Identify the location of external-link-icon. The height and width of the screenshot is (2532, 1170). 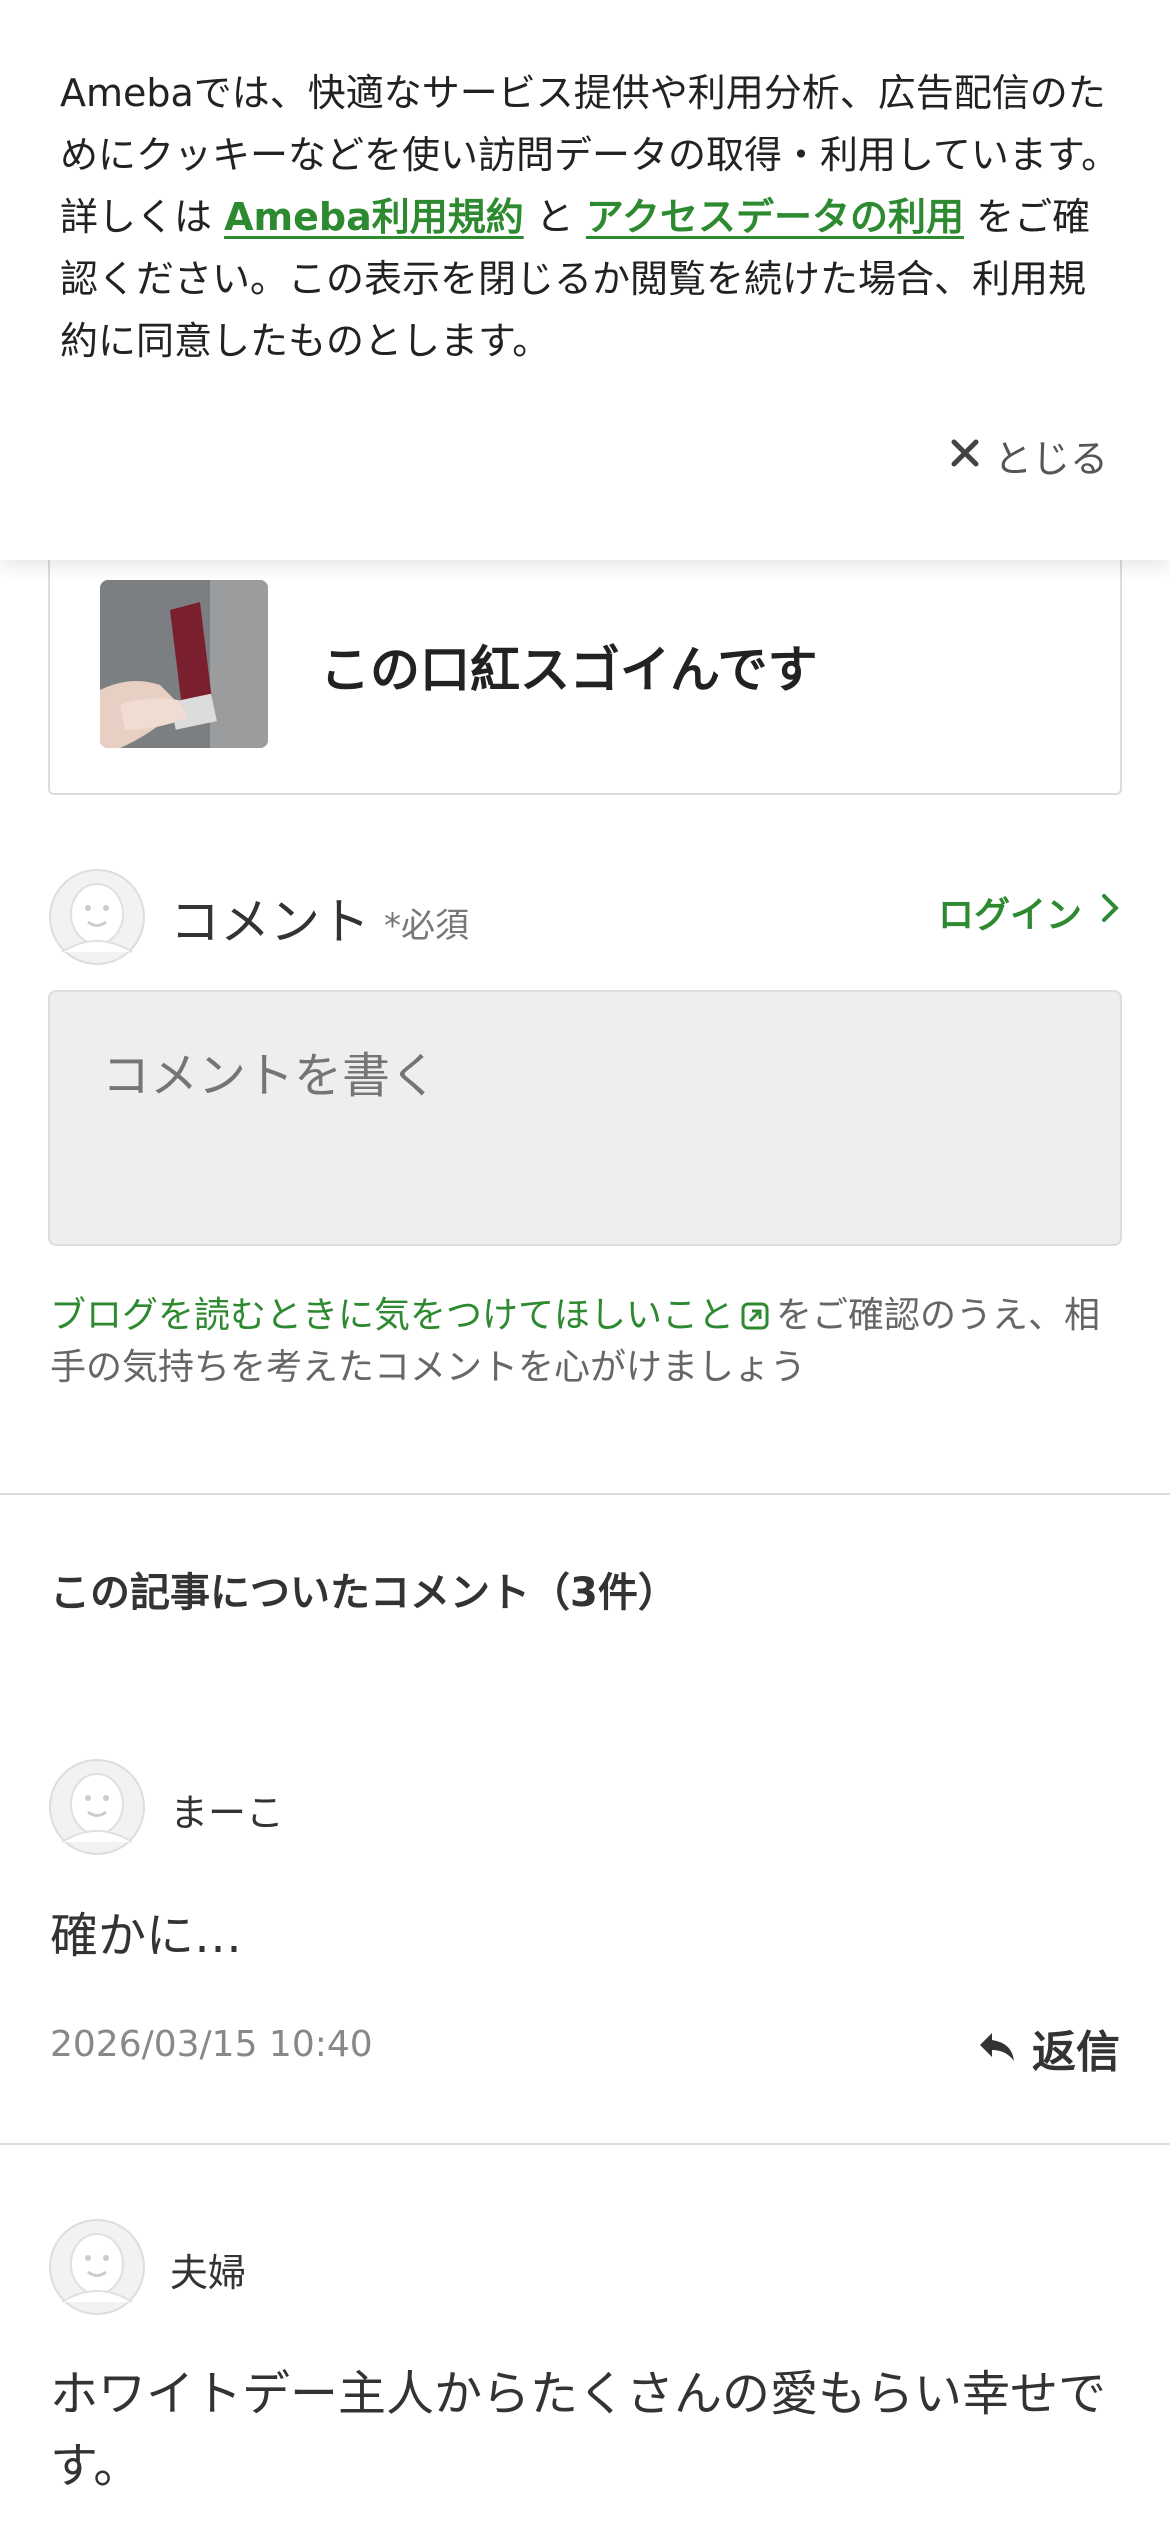
(755, 1312).